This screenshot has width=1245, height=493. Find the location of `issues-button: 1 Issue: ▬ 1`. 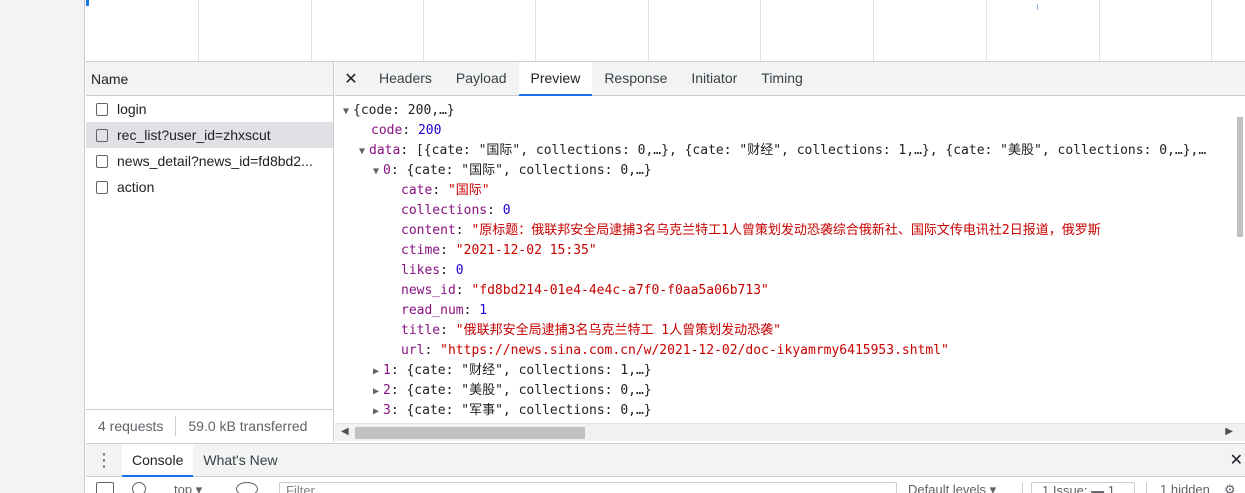

issues-button: 1 Issue: ▬ 1 is located at coordinates (1083, 487).